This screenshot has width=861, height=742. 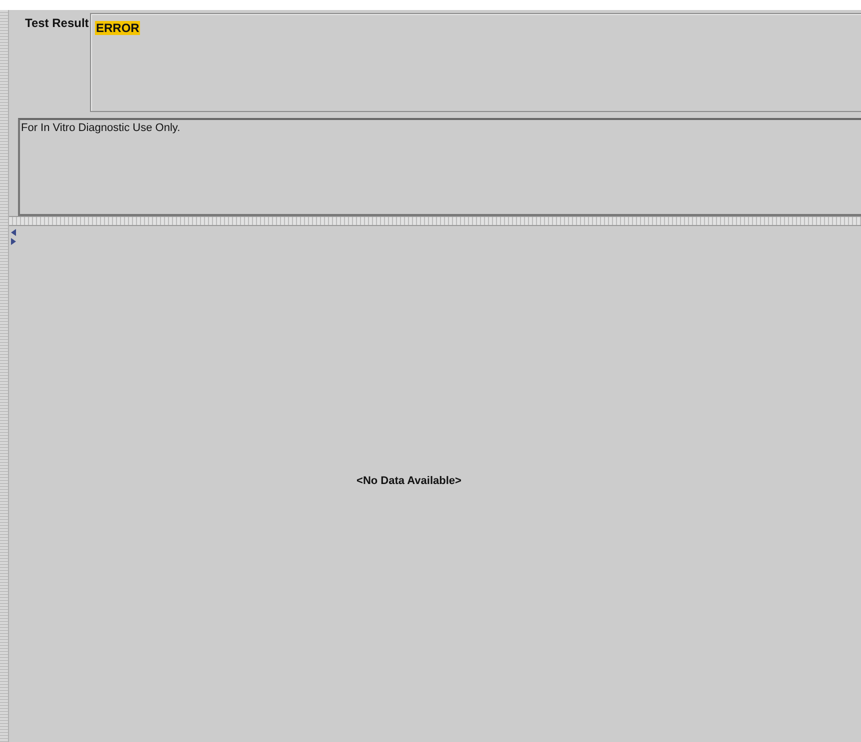 What do you see at coordinates (439, 167) in the screenshot?
I see `disclaimer-text: For In Vitro Diagnostic Use Only.` at bounding box center [439, 167].